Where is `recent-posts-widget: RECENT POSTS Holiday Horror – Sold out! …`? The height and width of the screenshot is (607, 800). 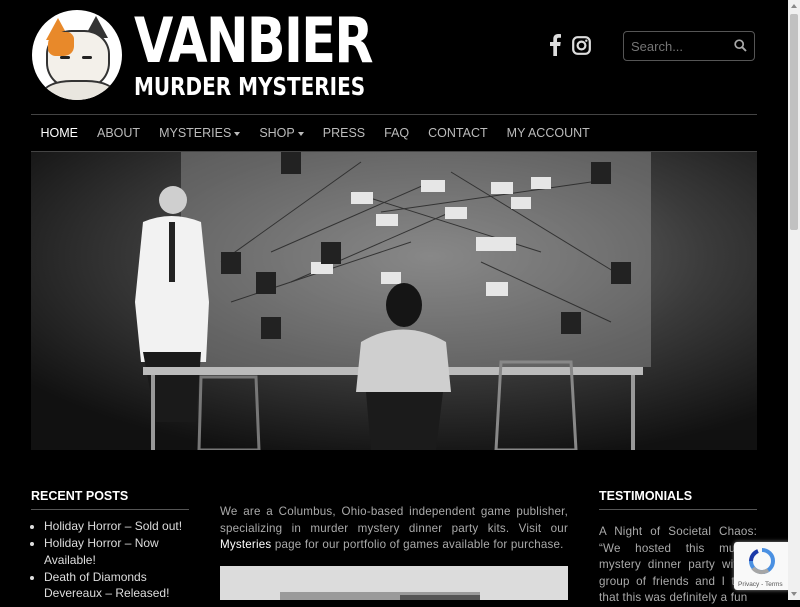
recent-posts-widget: RECENT POSTS Holiday Horror – Sold out! … is located at coordinates (110, 545).